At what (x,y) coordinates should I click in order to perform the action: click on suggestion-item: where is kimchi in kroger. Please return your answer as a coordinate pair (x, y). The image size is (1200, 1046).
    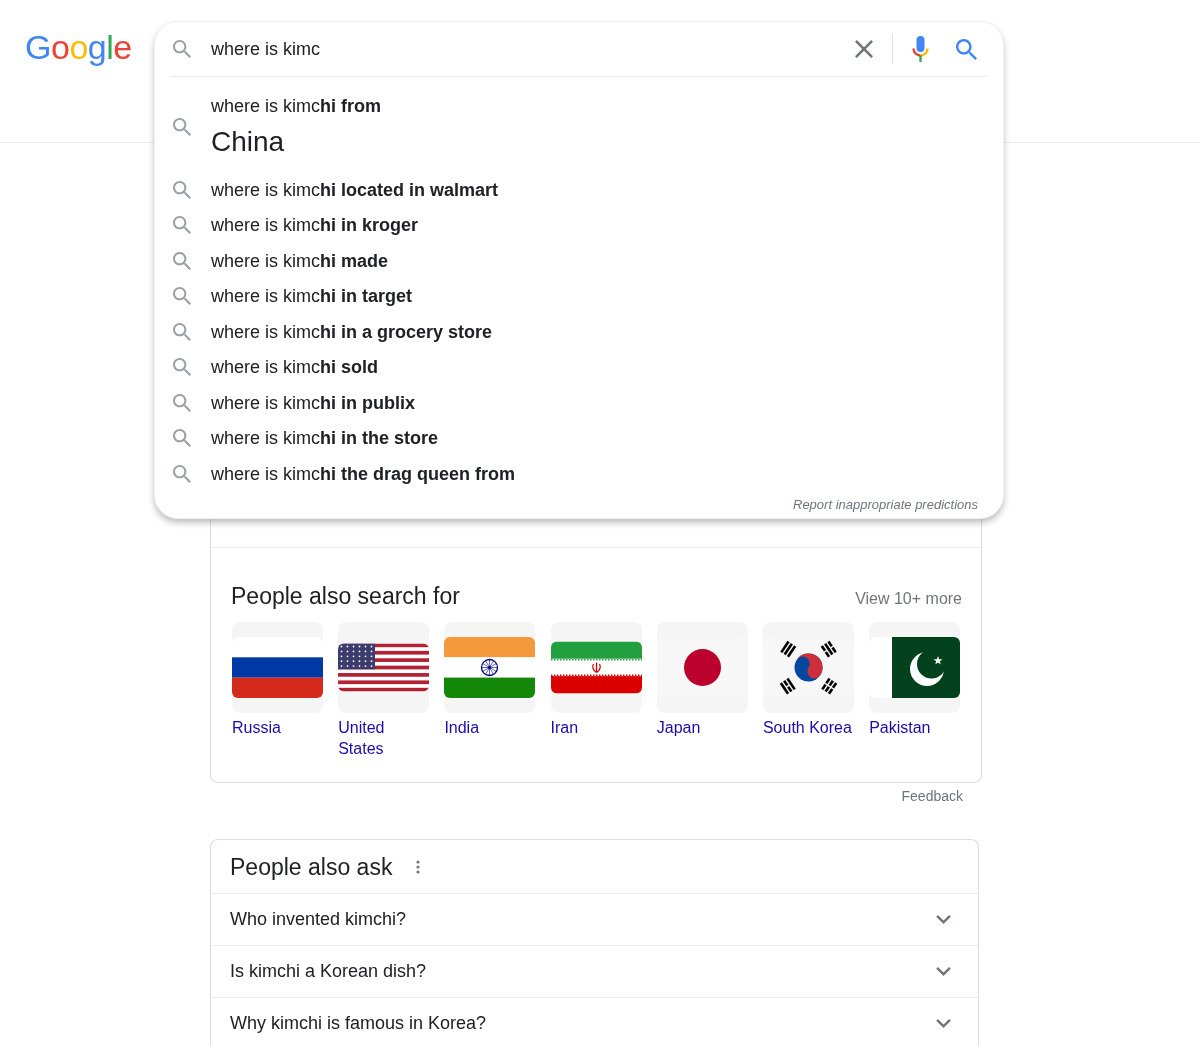
    Looking at the image, I should click on (579, 225).